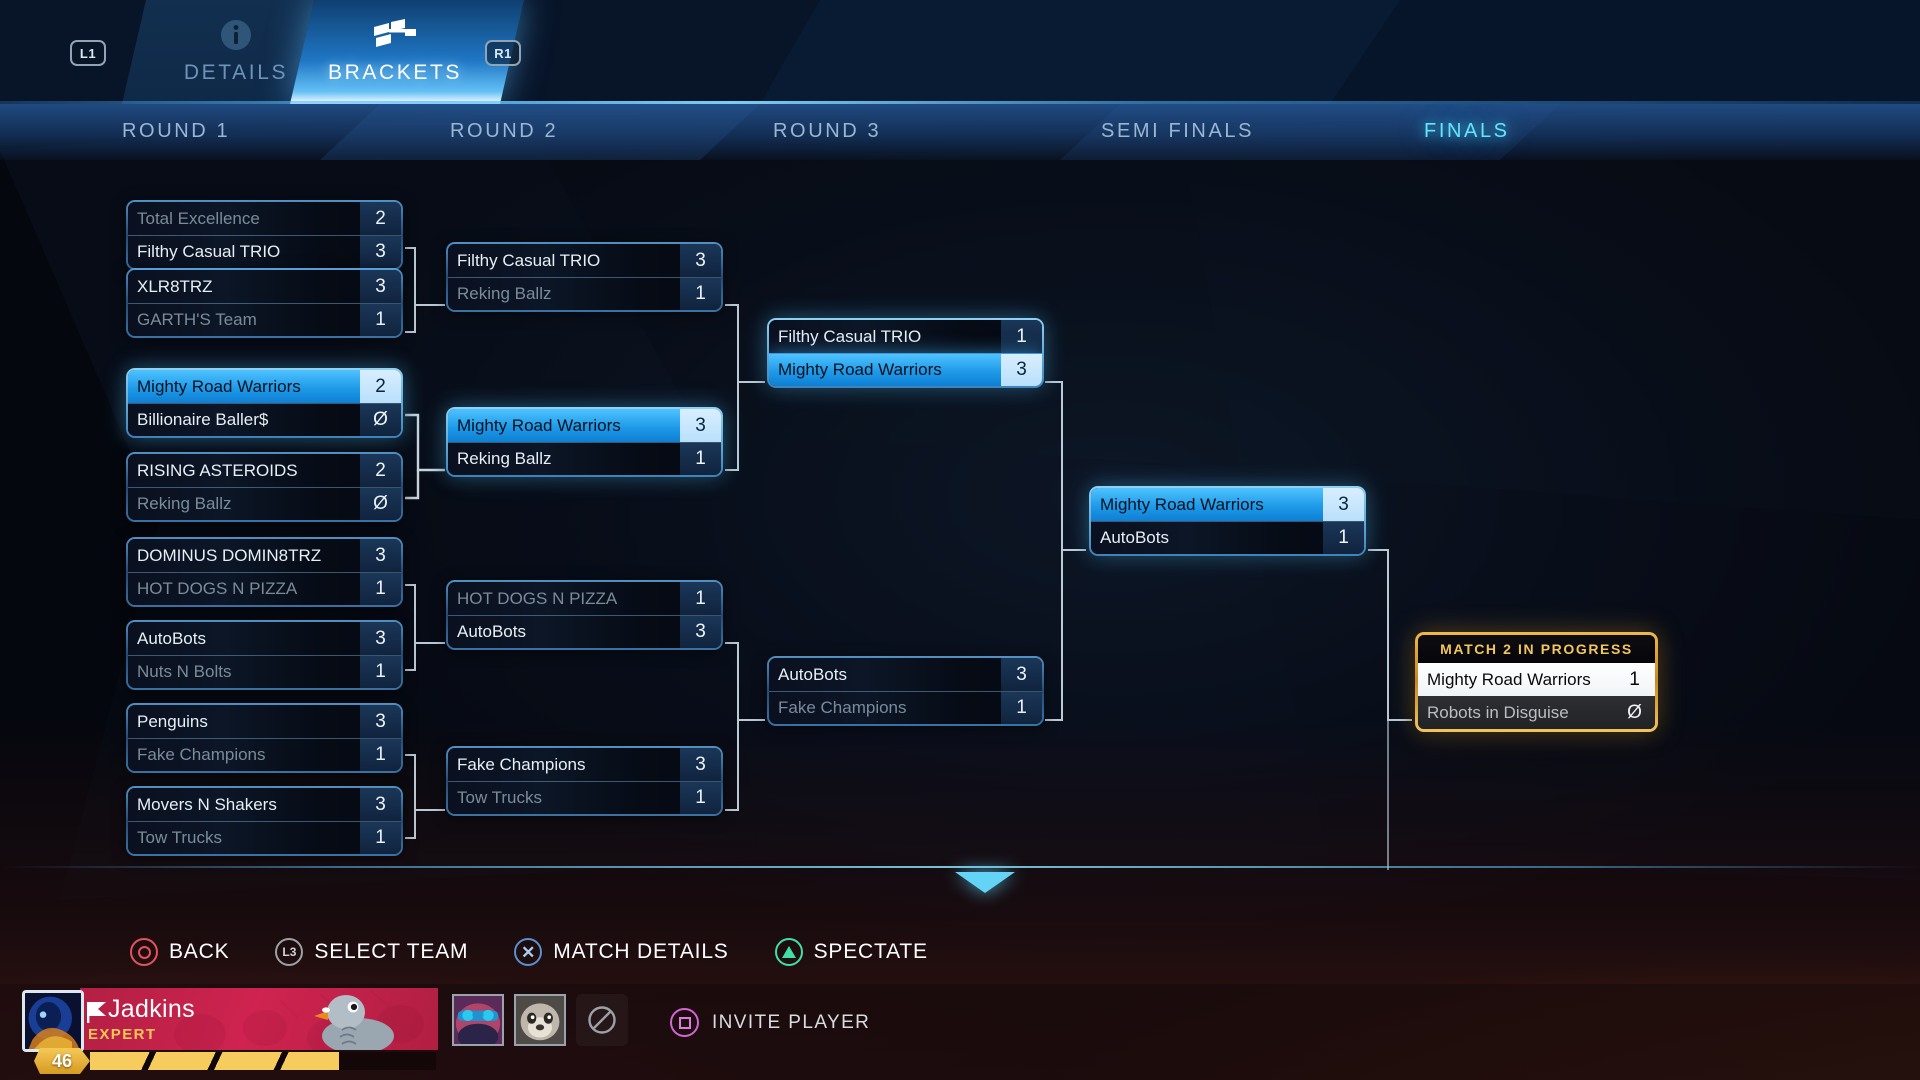  I want to click on match-row: RISING ASTEROIDS 2, so click(264, 470).